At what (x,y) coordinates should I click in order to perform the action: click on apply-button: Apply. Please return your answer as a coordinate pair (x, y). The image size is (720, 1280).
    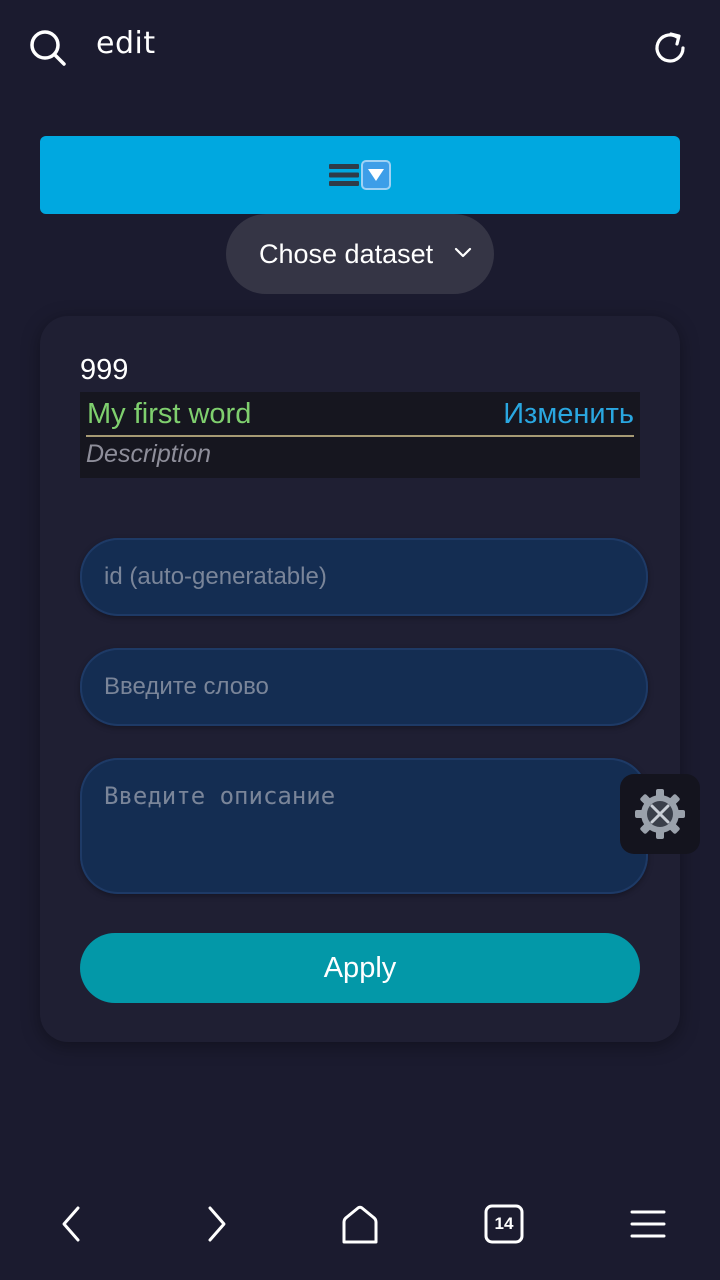
    Looking at the image, I should click on (360, 968).